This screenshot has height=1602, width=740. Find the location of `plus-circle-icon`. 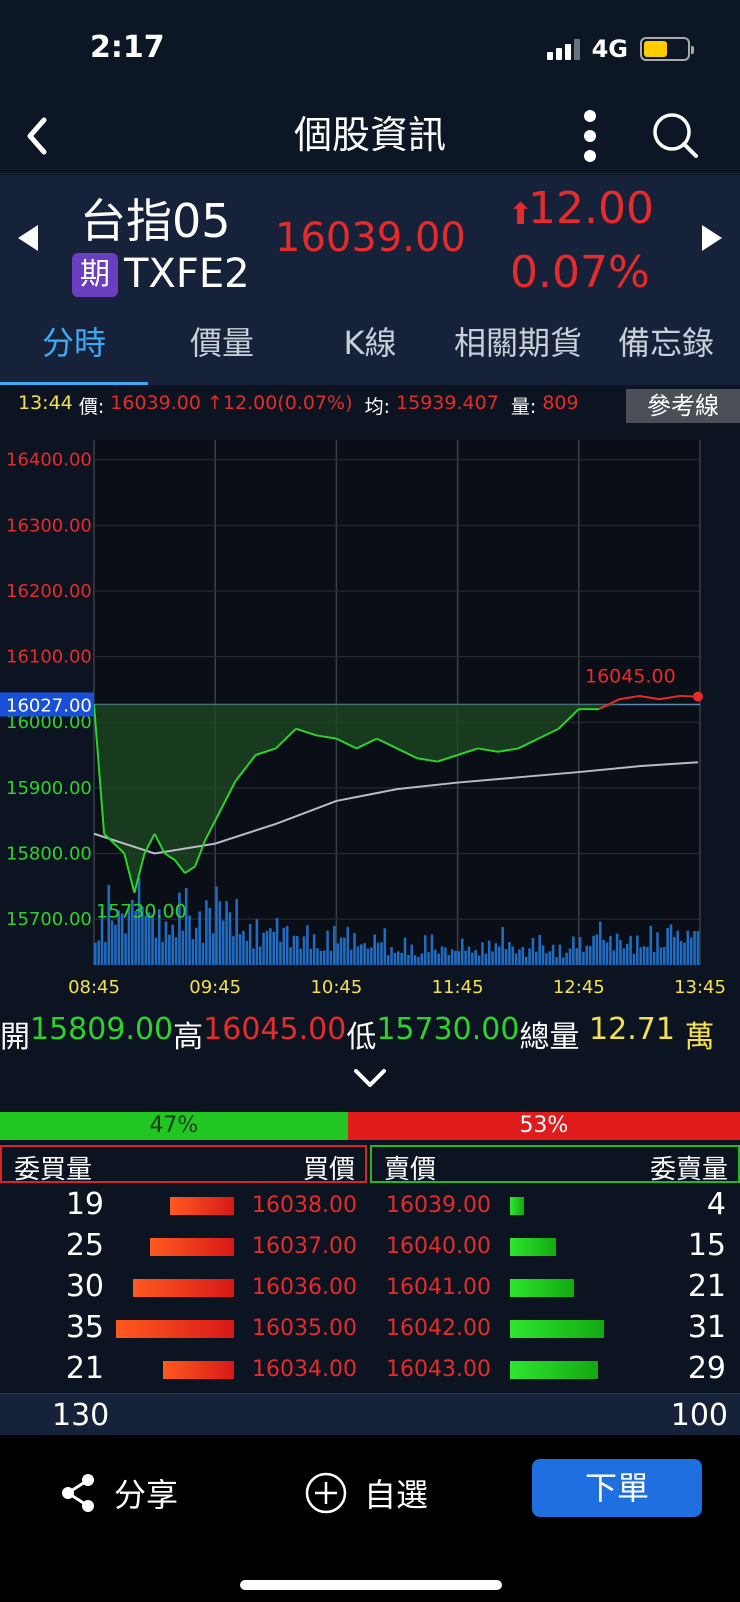

plus-circle-icon is located at coordinates (326, 1493).